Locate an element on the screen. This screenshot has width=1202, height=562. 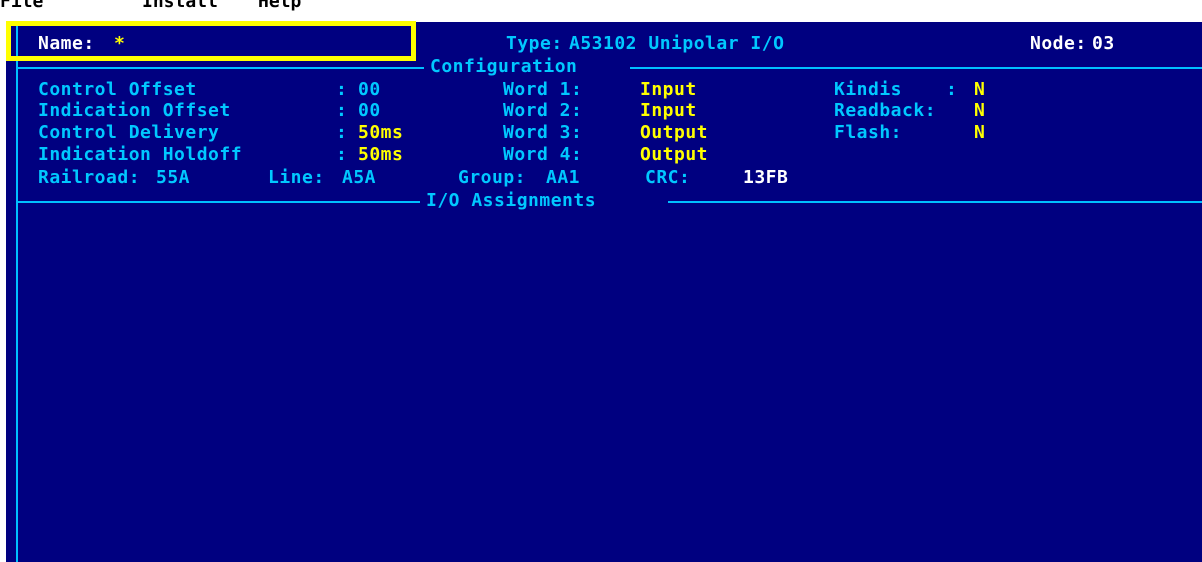
name-value: * is located at coordinates (119, 44).